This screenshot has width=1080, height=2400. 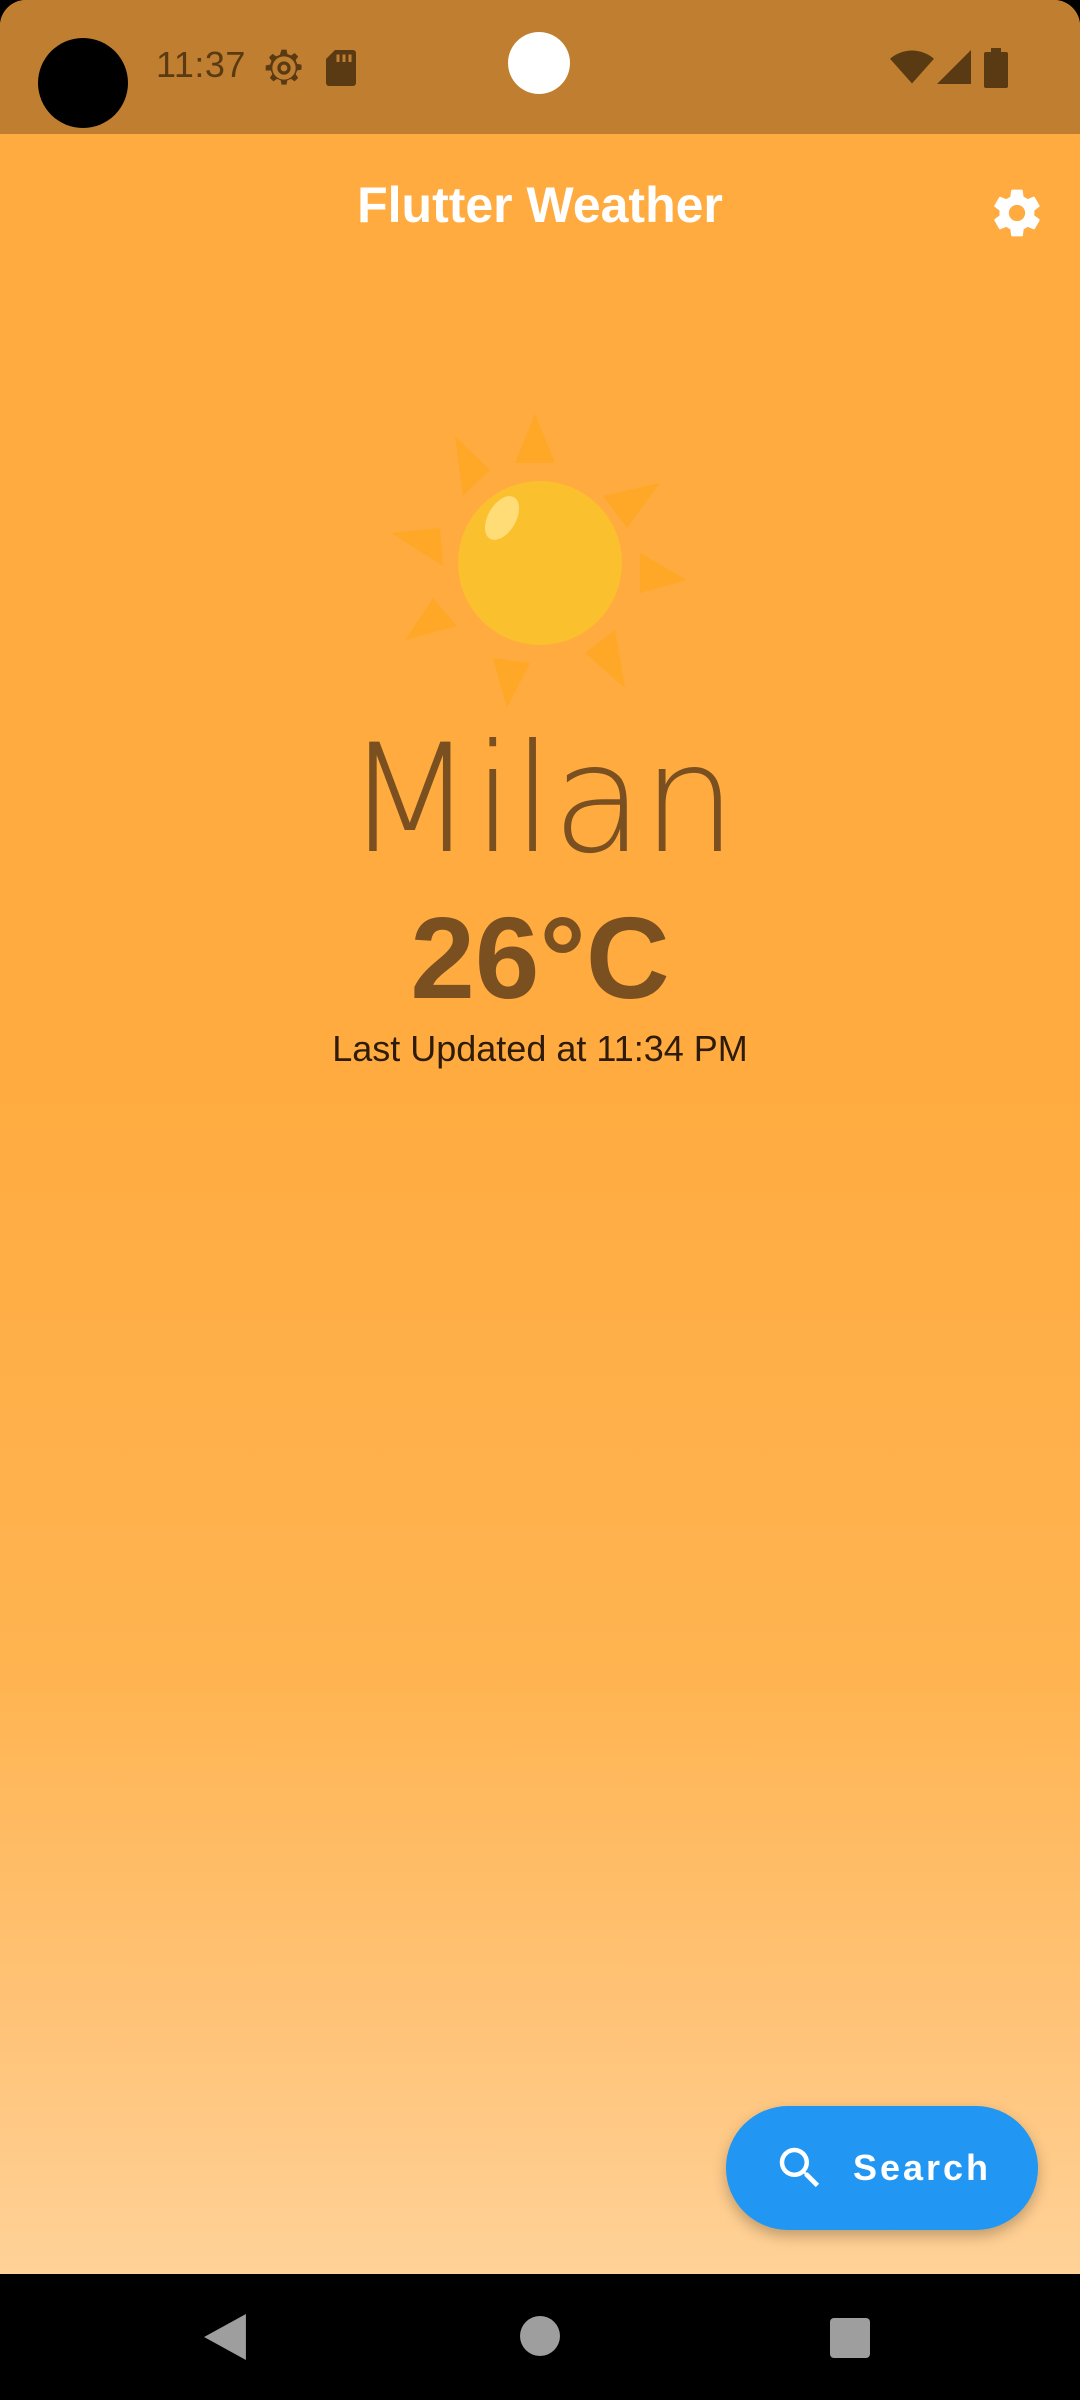 I want to click on camera-cutout, so click(x=83, y=83).